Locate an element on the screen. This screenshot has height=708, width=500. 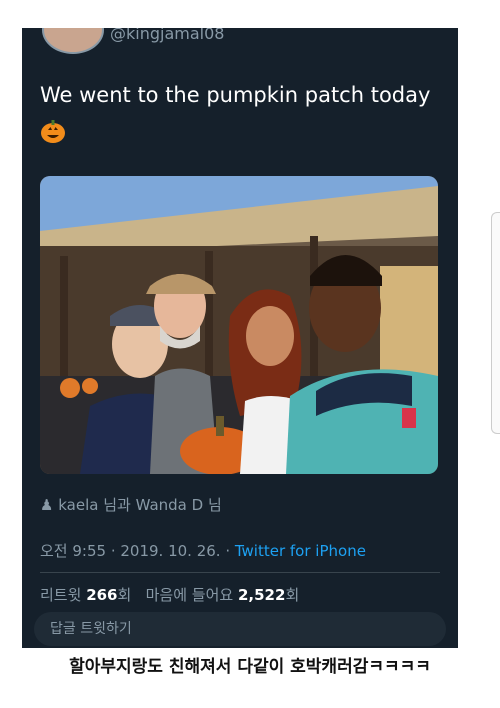
scroll-handle is located at coordinates (495, 323).